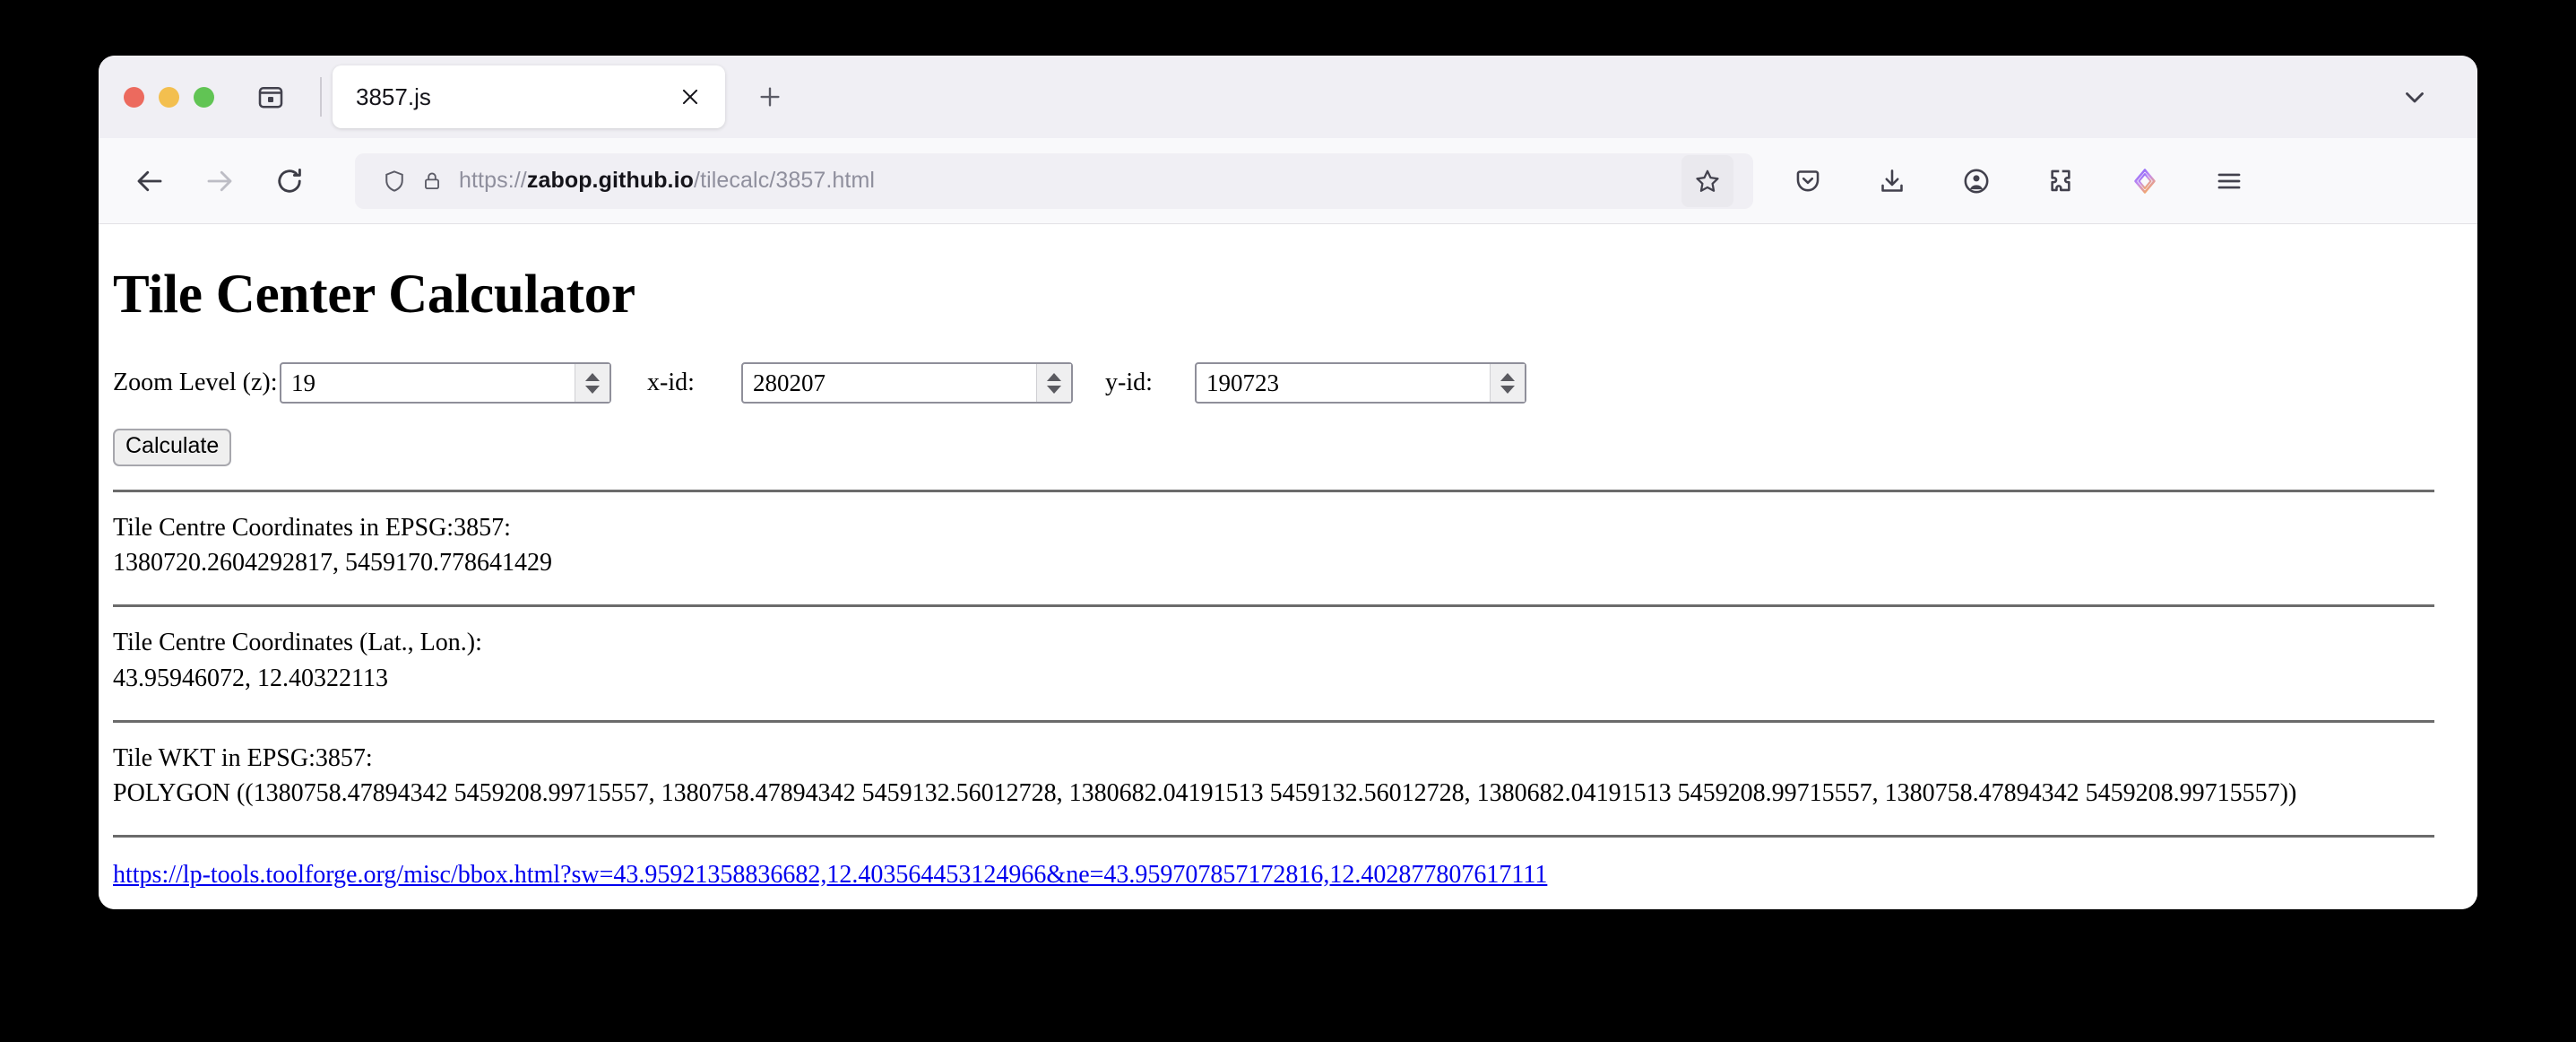 The height and width of the screenshot is (1042, 2576). Describe the element at coordinates (374, 295) in the screenshot. I see `page-title: Tile Center Calculator` at that location.